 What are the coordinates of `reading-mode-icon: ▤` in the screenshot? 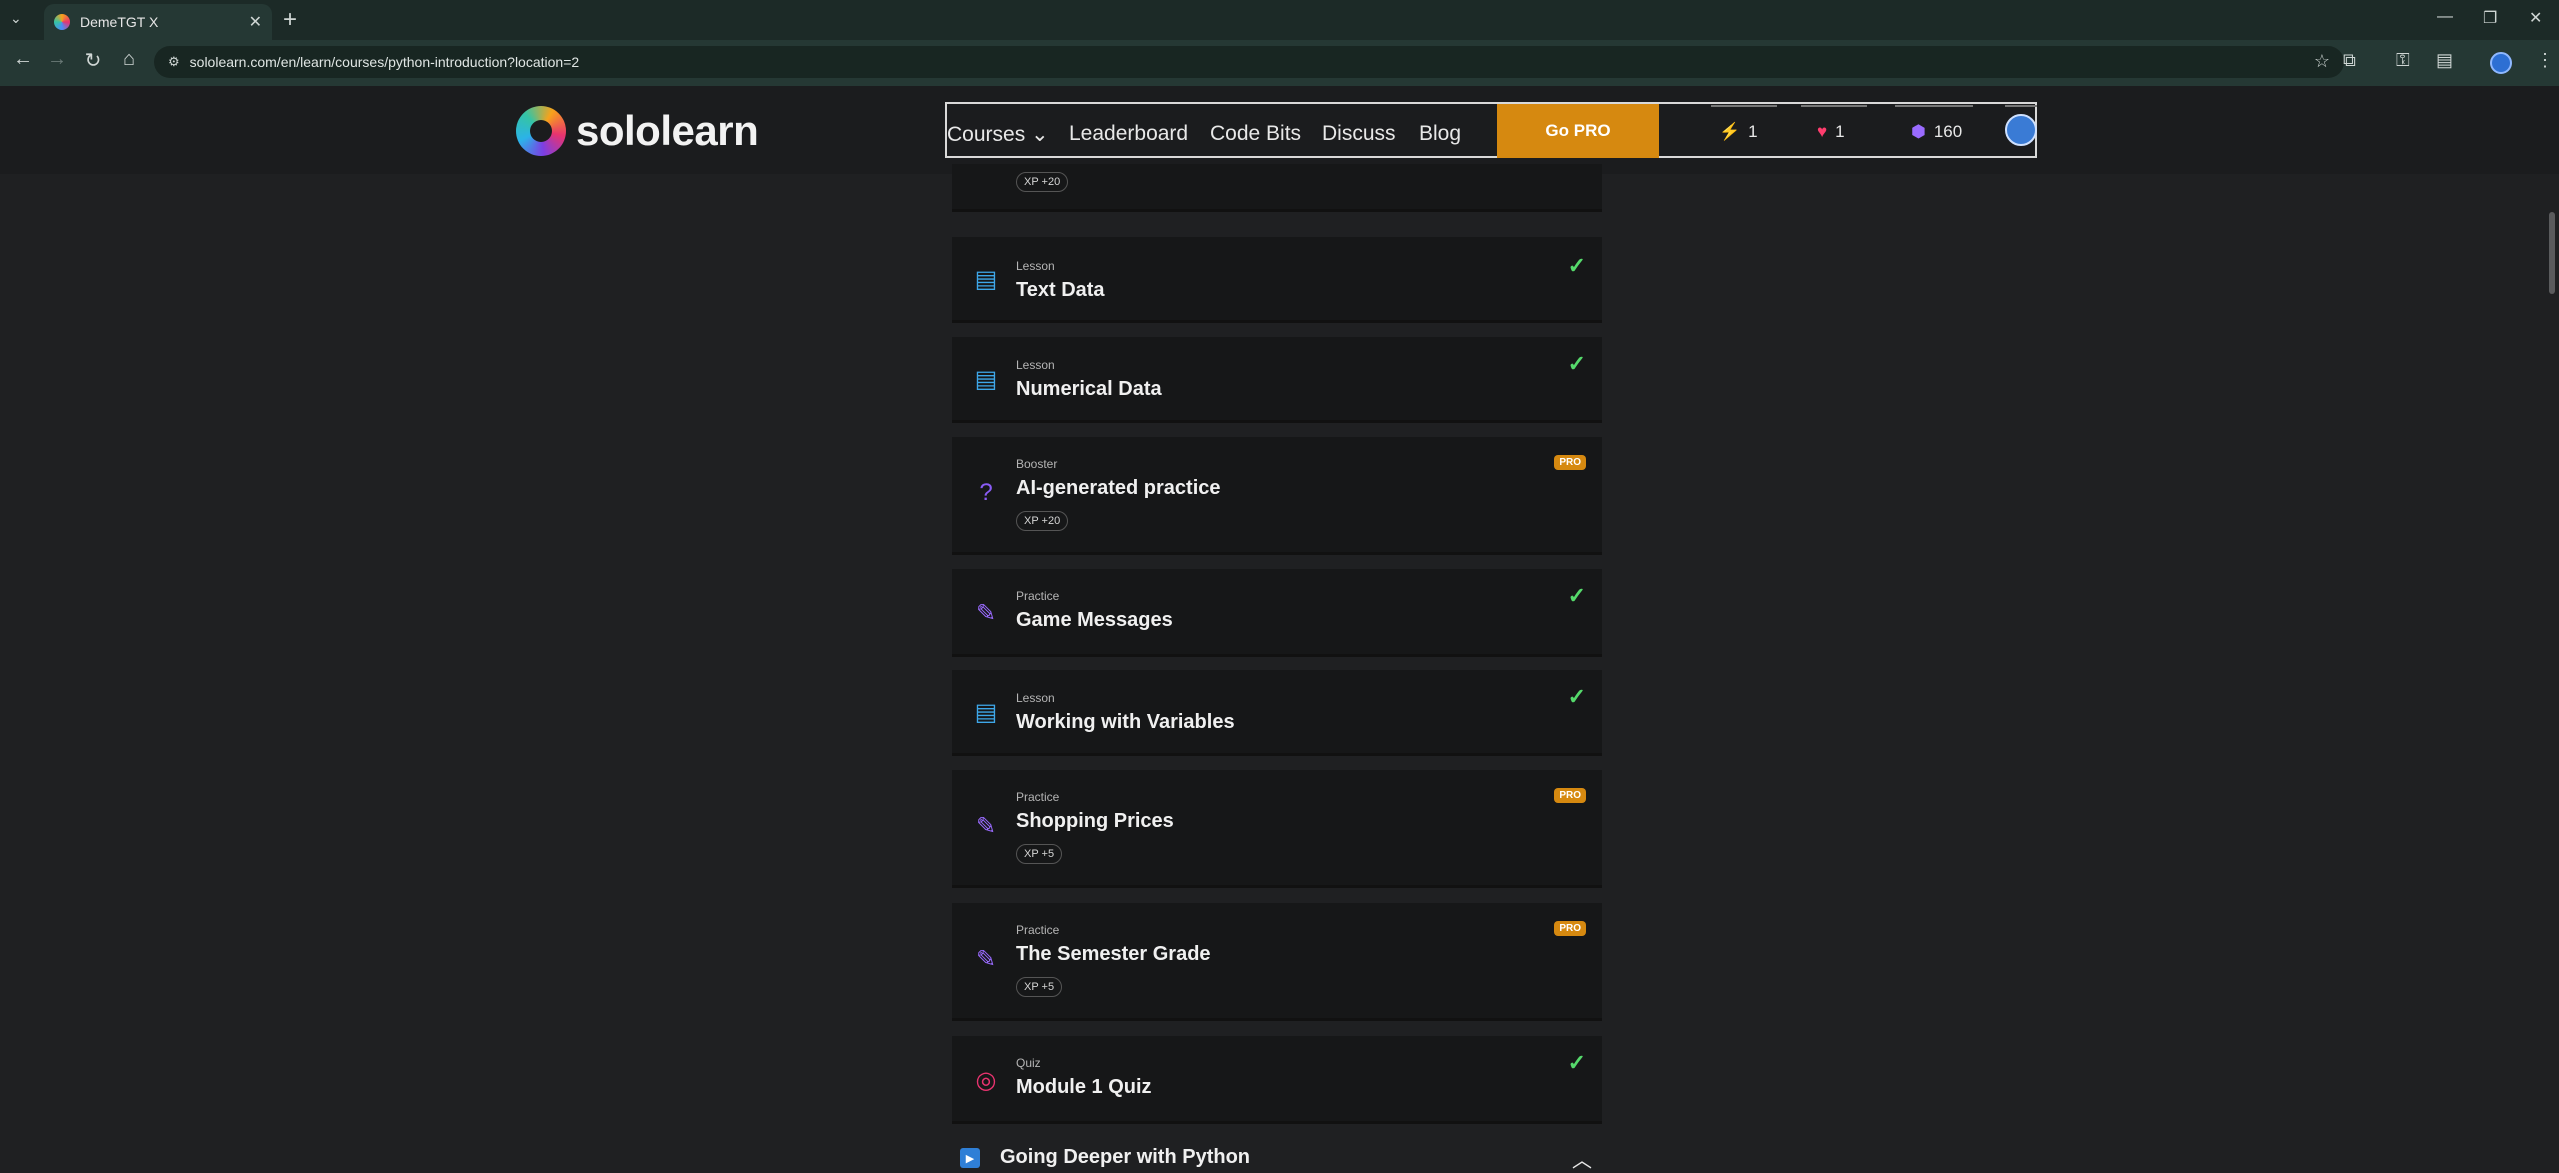 It's located at (2444, 60).